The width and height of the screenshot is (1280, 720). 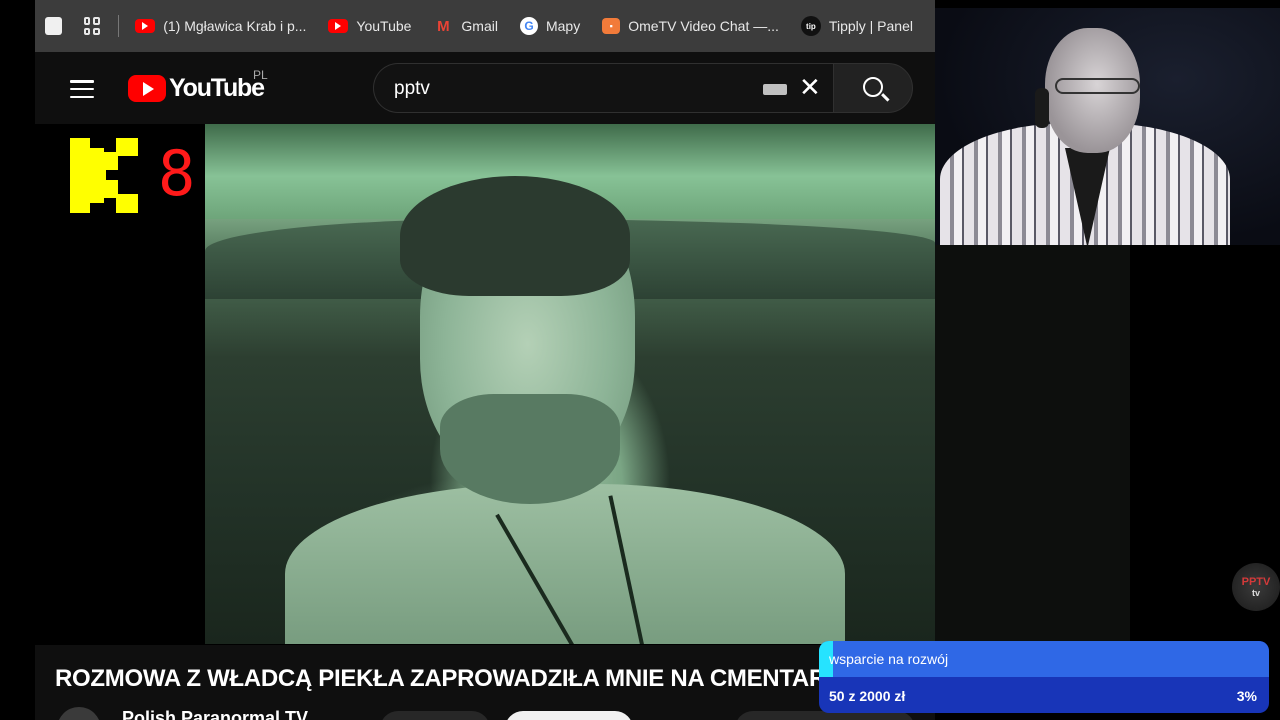 What do you see at coordinates (53, 26) in the screenshot?
I see `tab-square-icon` at bounding box center [53, 26].